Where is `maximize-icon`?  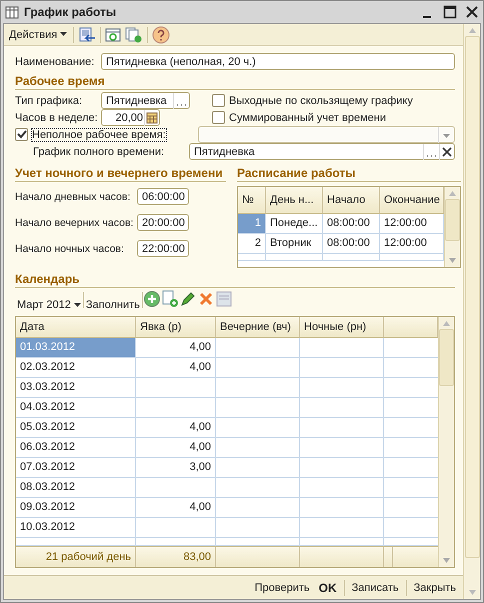 maximize-icon is located at coordinates (450, 12).